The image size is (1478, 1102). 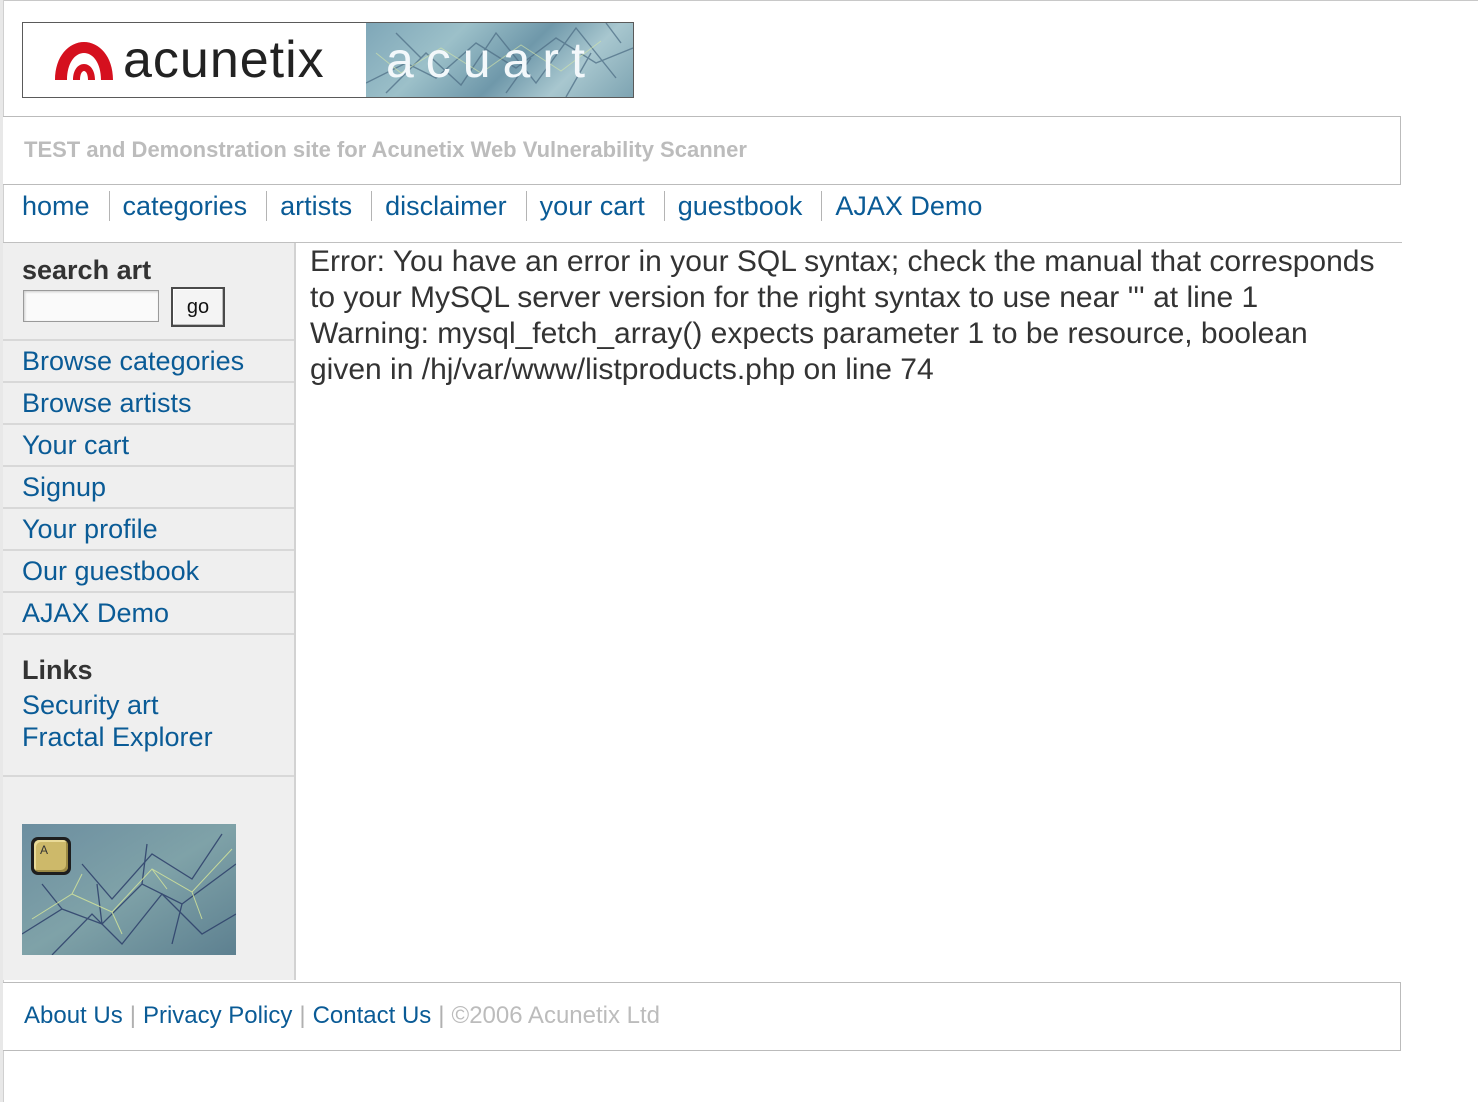 What do you see at coordinates (446, 206) in the screenshot?
I see `nav-disclaimer: disclaimer` at bounding box center [446, 206].